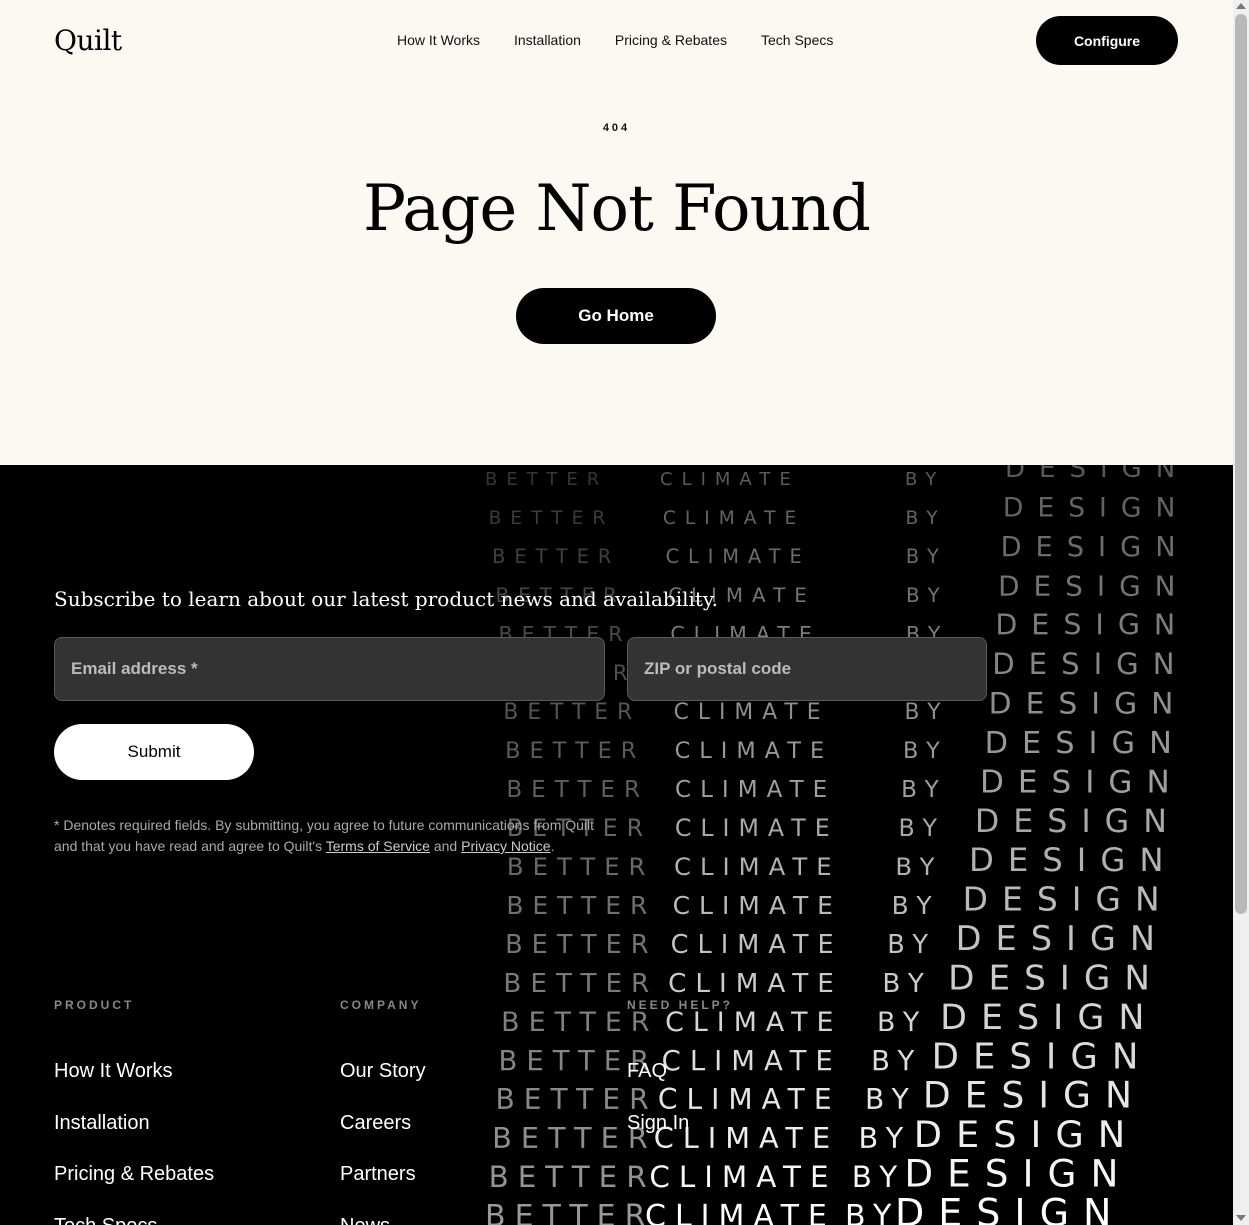 The width and height of the screenshot is (1249, 1225). What do you see at coordinates (547, 40) in the screenshot?
I see `nav-installation: Installation` at bounding box center [547, 40].